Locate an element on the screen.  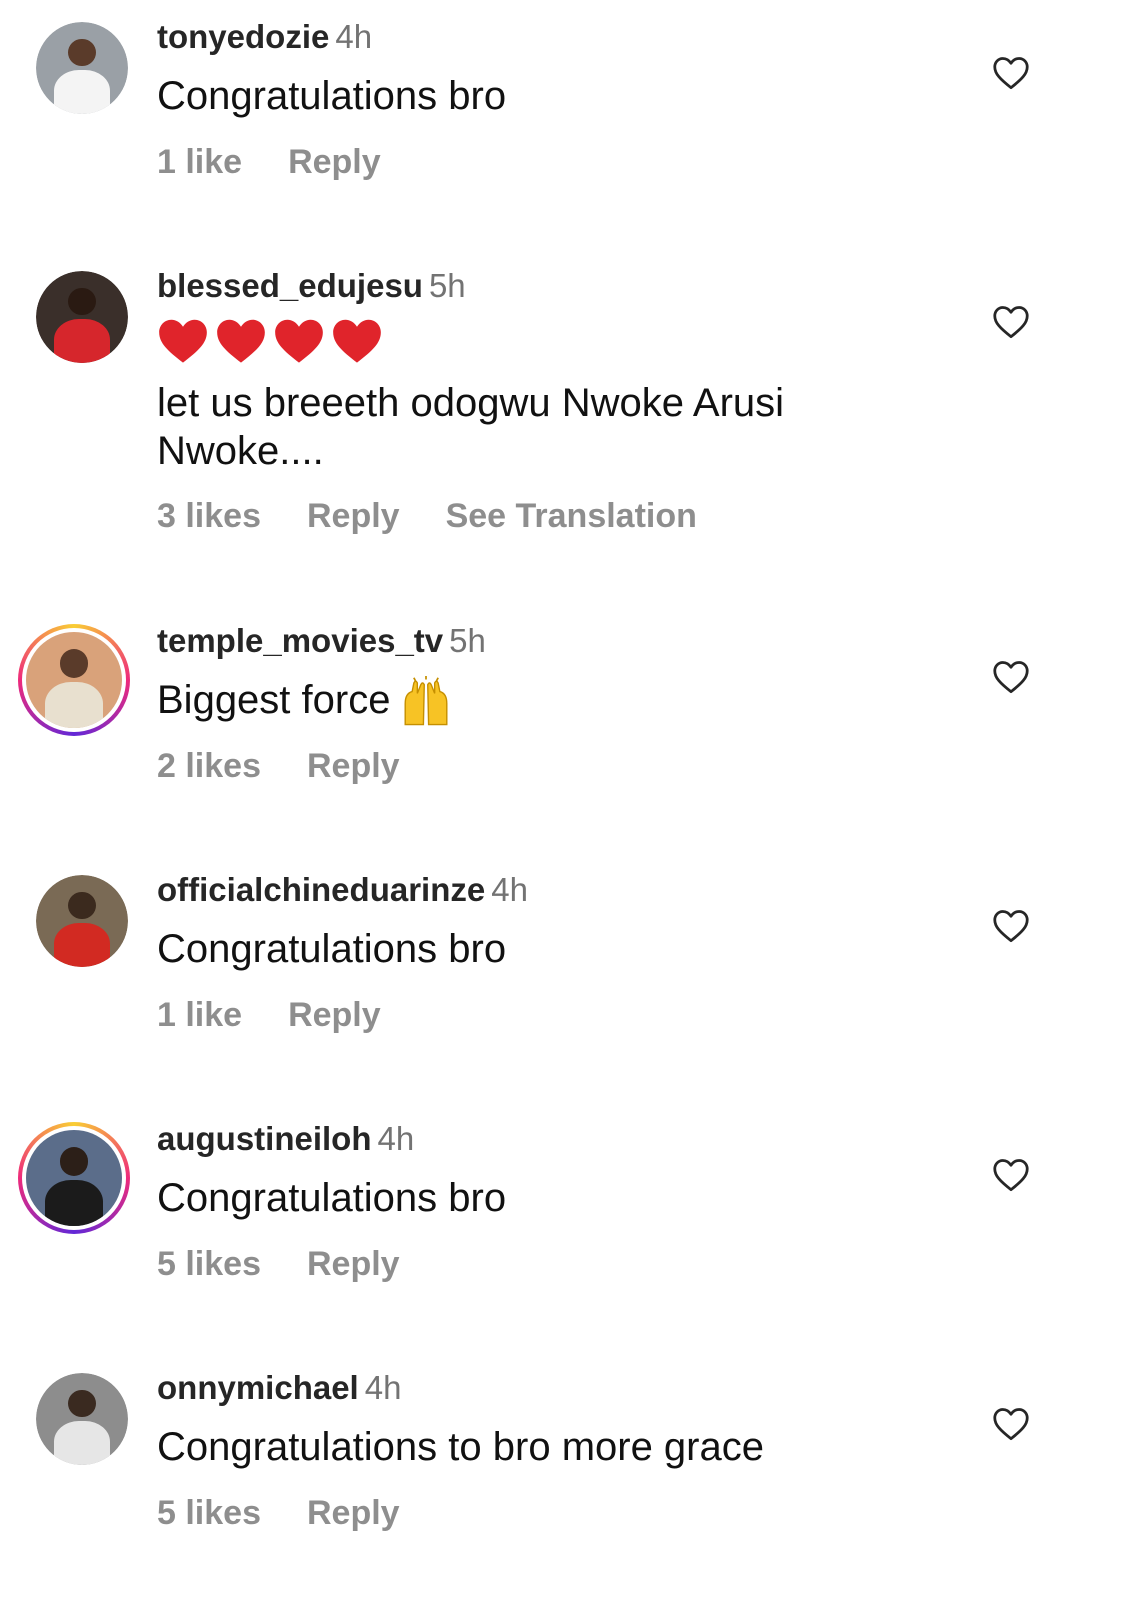
comment-username: blessed_edujesu 5h is located at coordinates (311, 286).